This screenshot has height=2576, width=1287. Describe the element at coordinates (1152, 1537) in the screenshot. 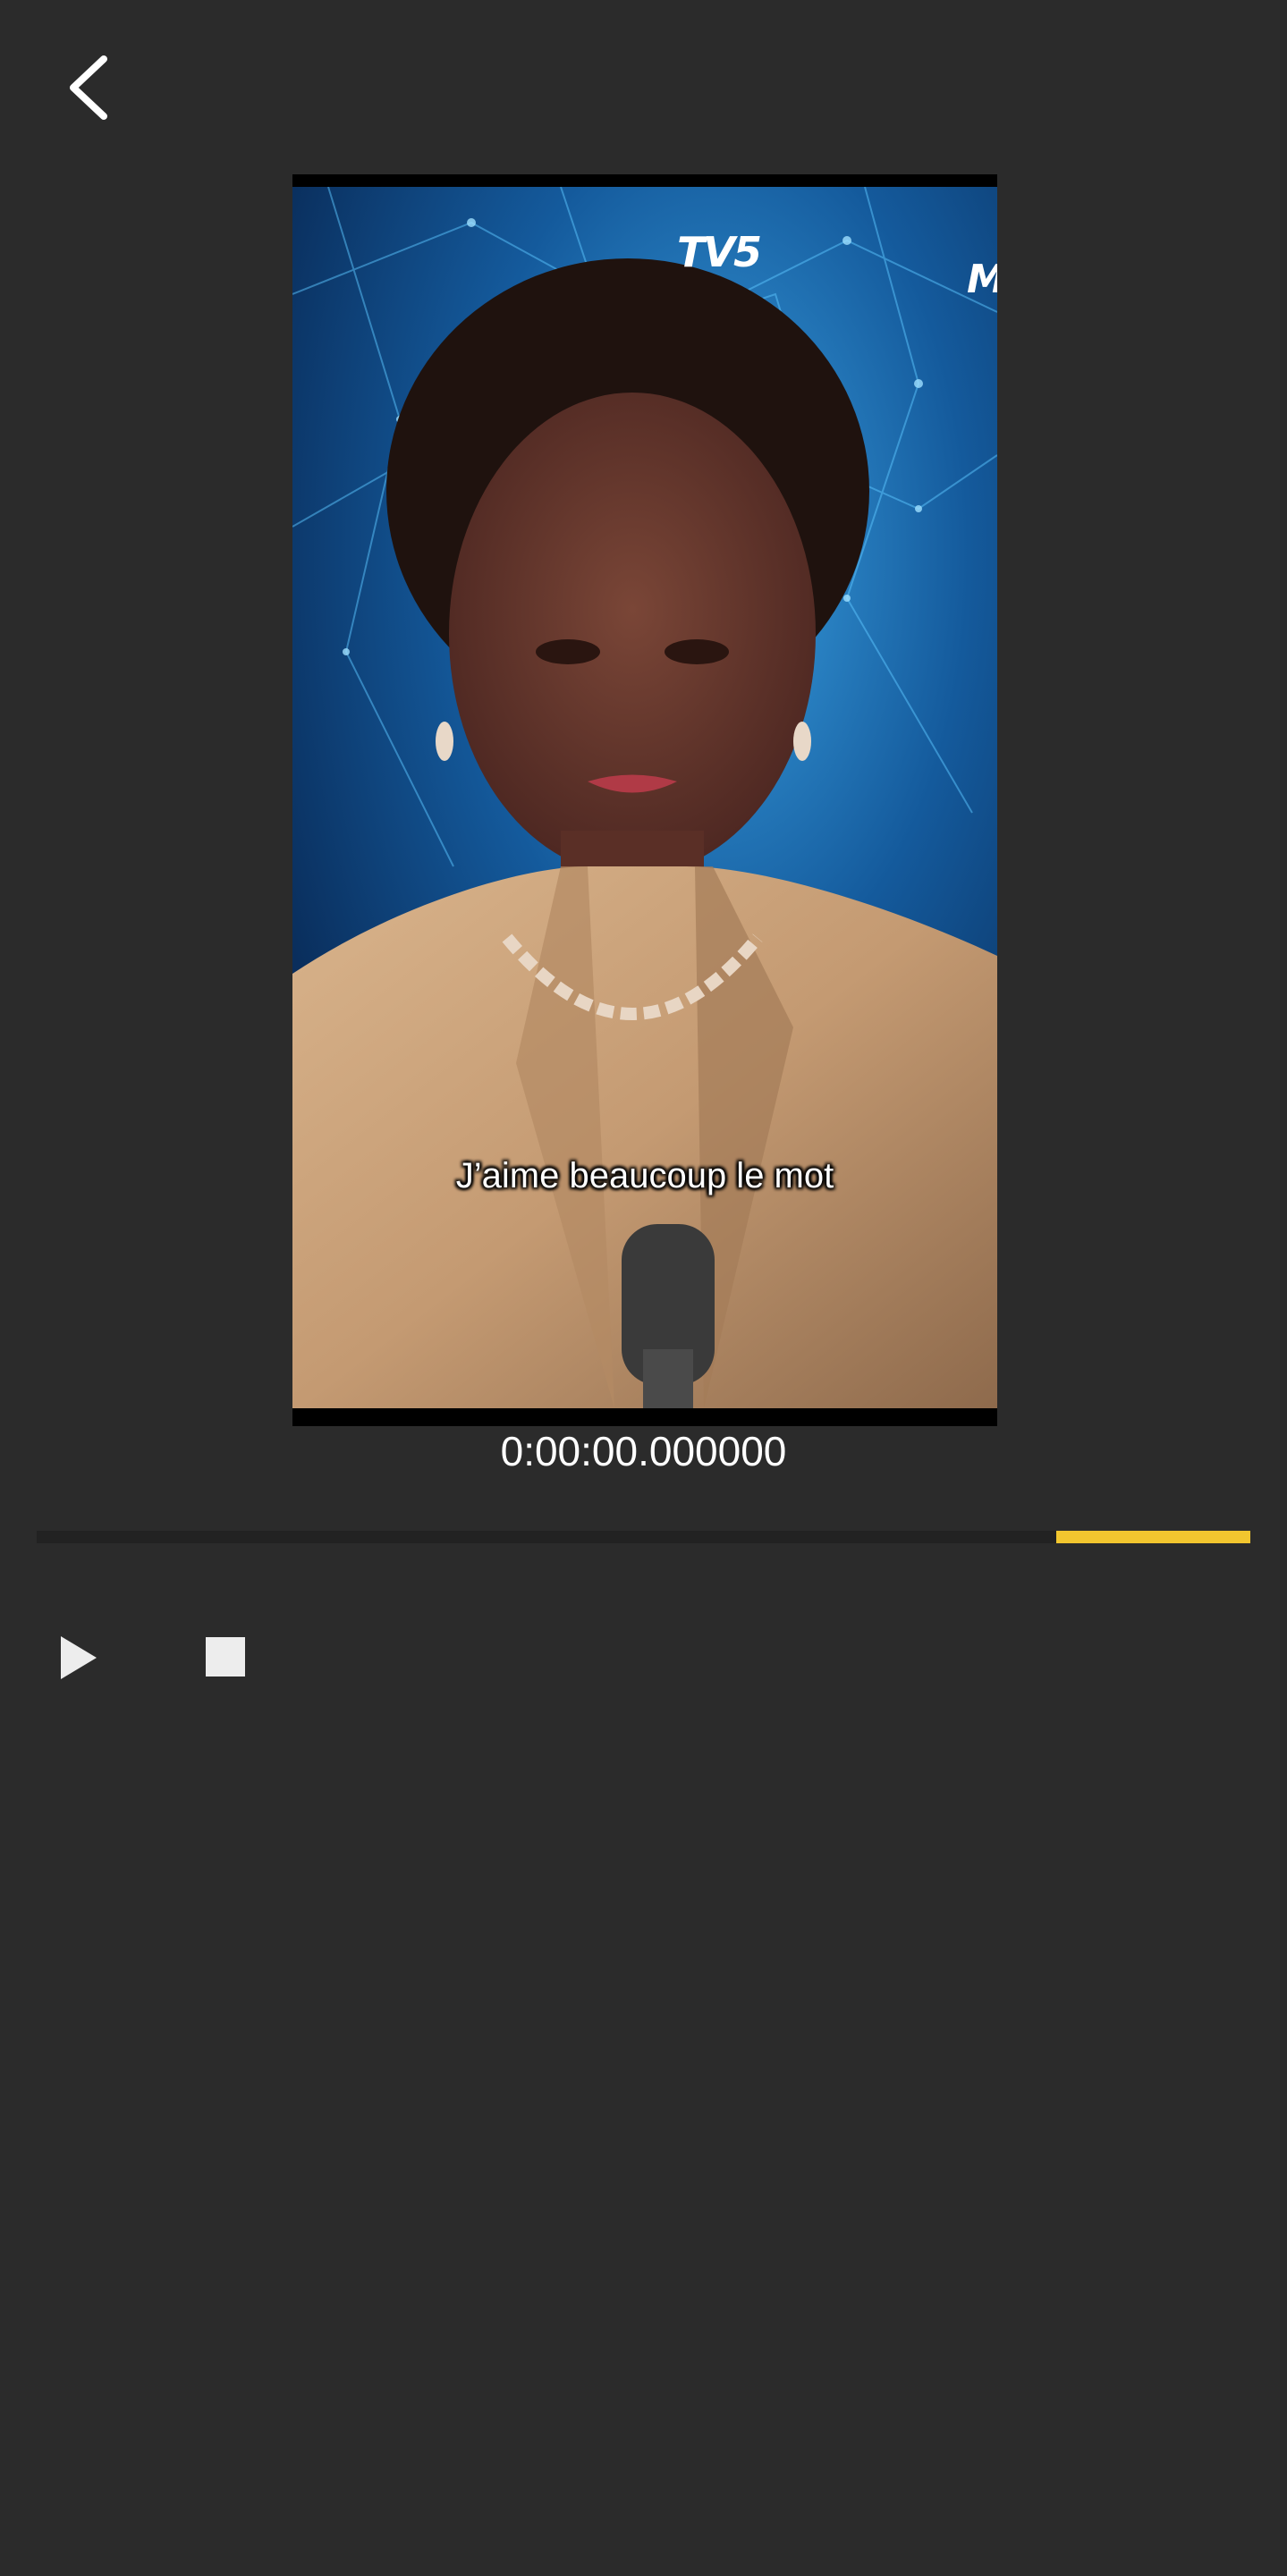

I see `timeline-selection-range` at that location.